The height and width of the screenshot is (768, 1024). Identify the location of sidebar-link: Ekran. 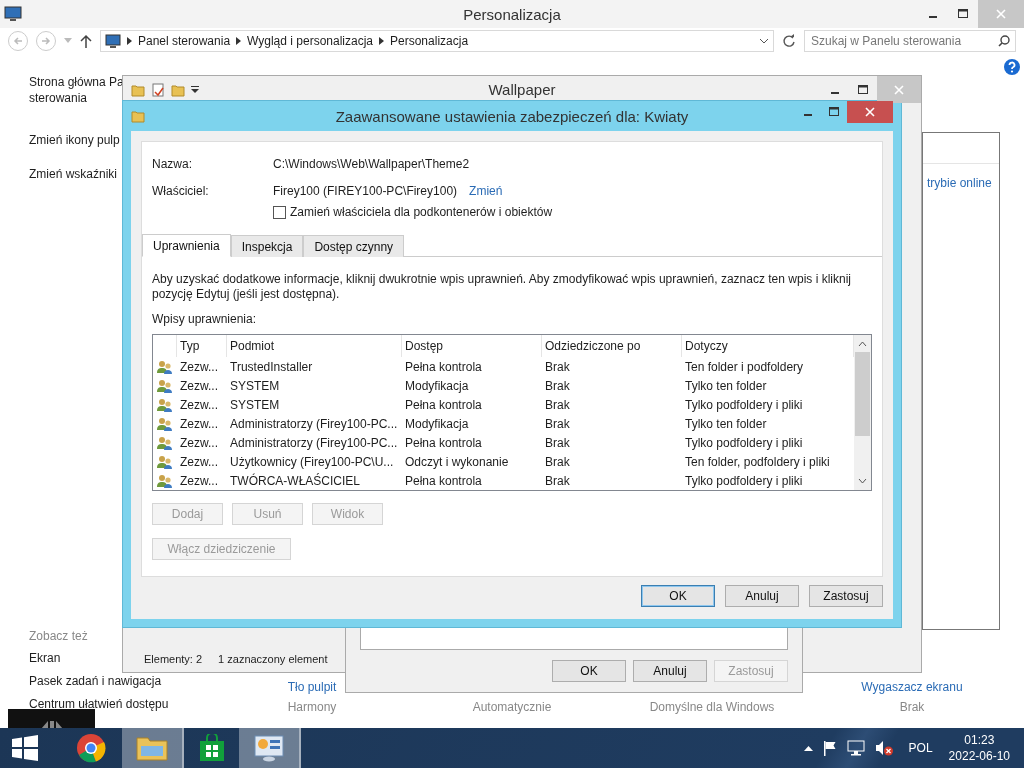
(45, 658).